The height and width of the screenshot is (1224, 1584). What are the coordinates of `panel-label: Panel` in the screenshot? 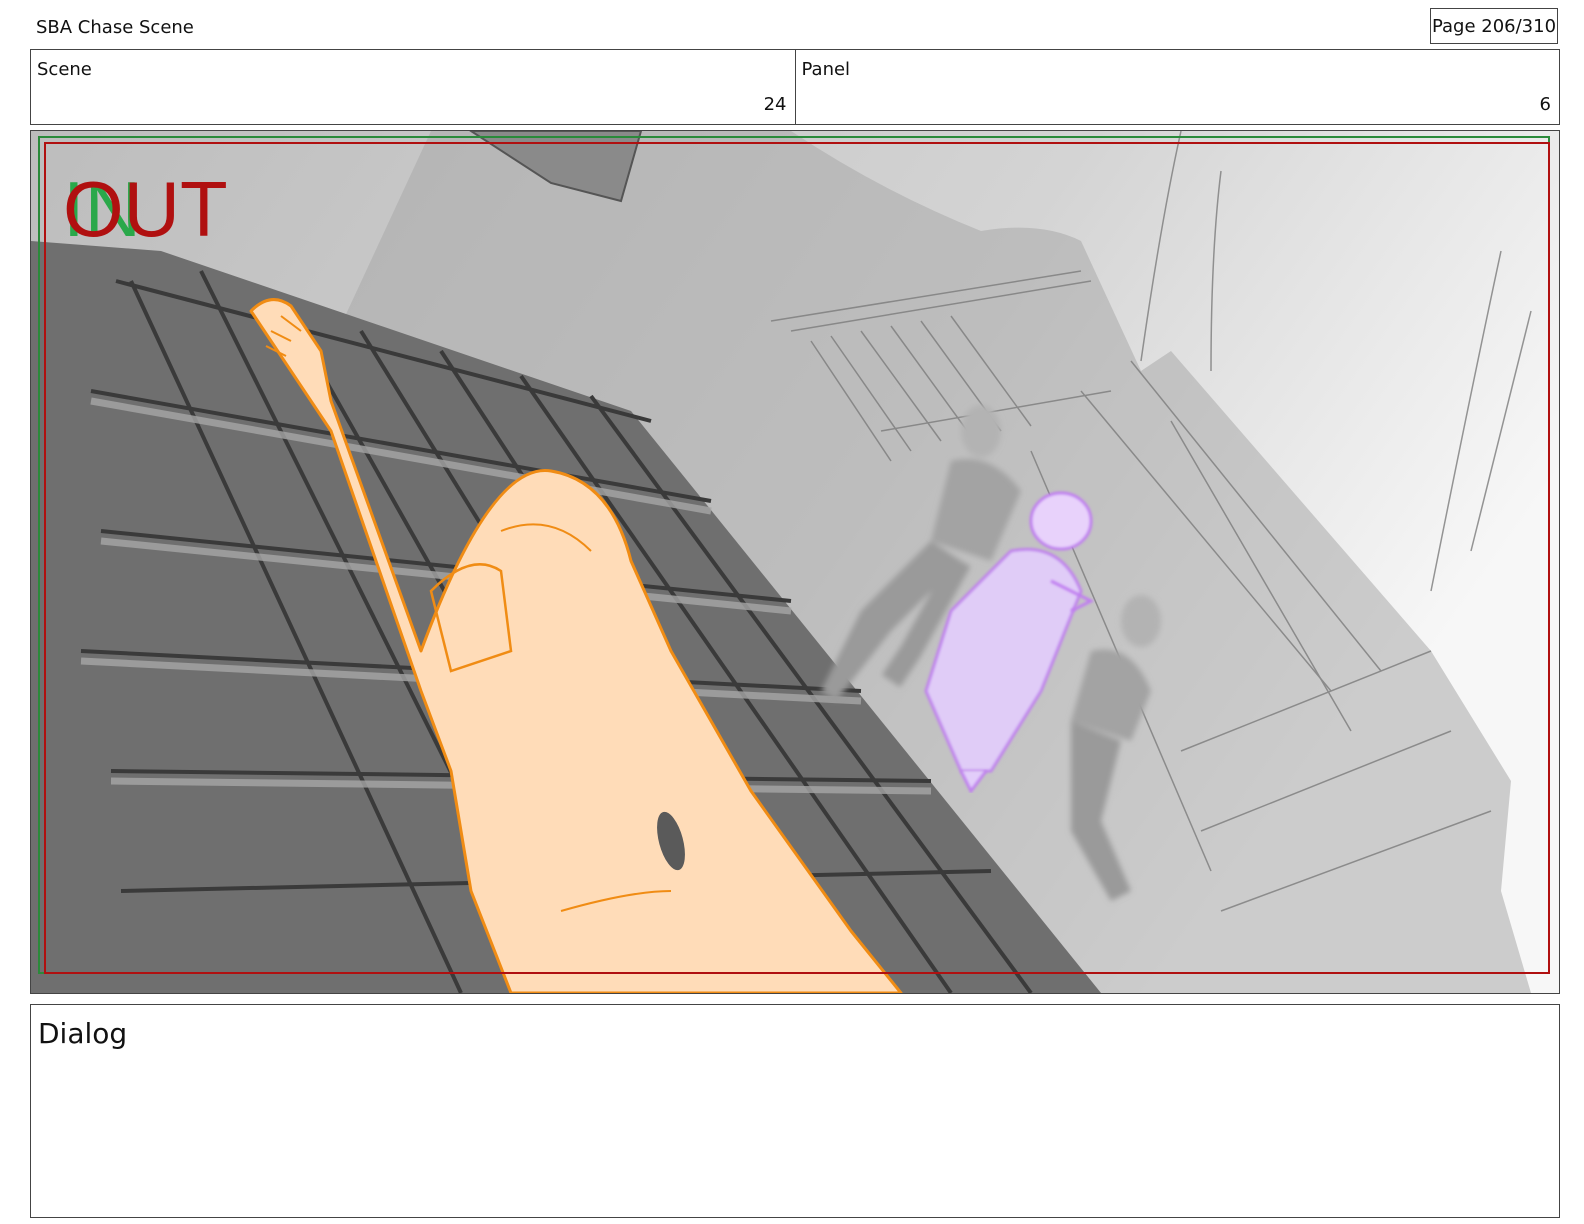 It's located at (826, 69).